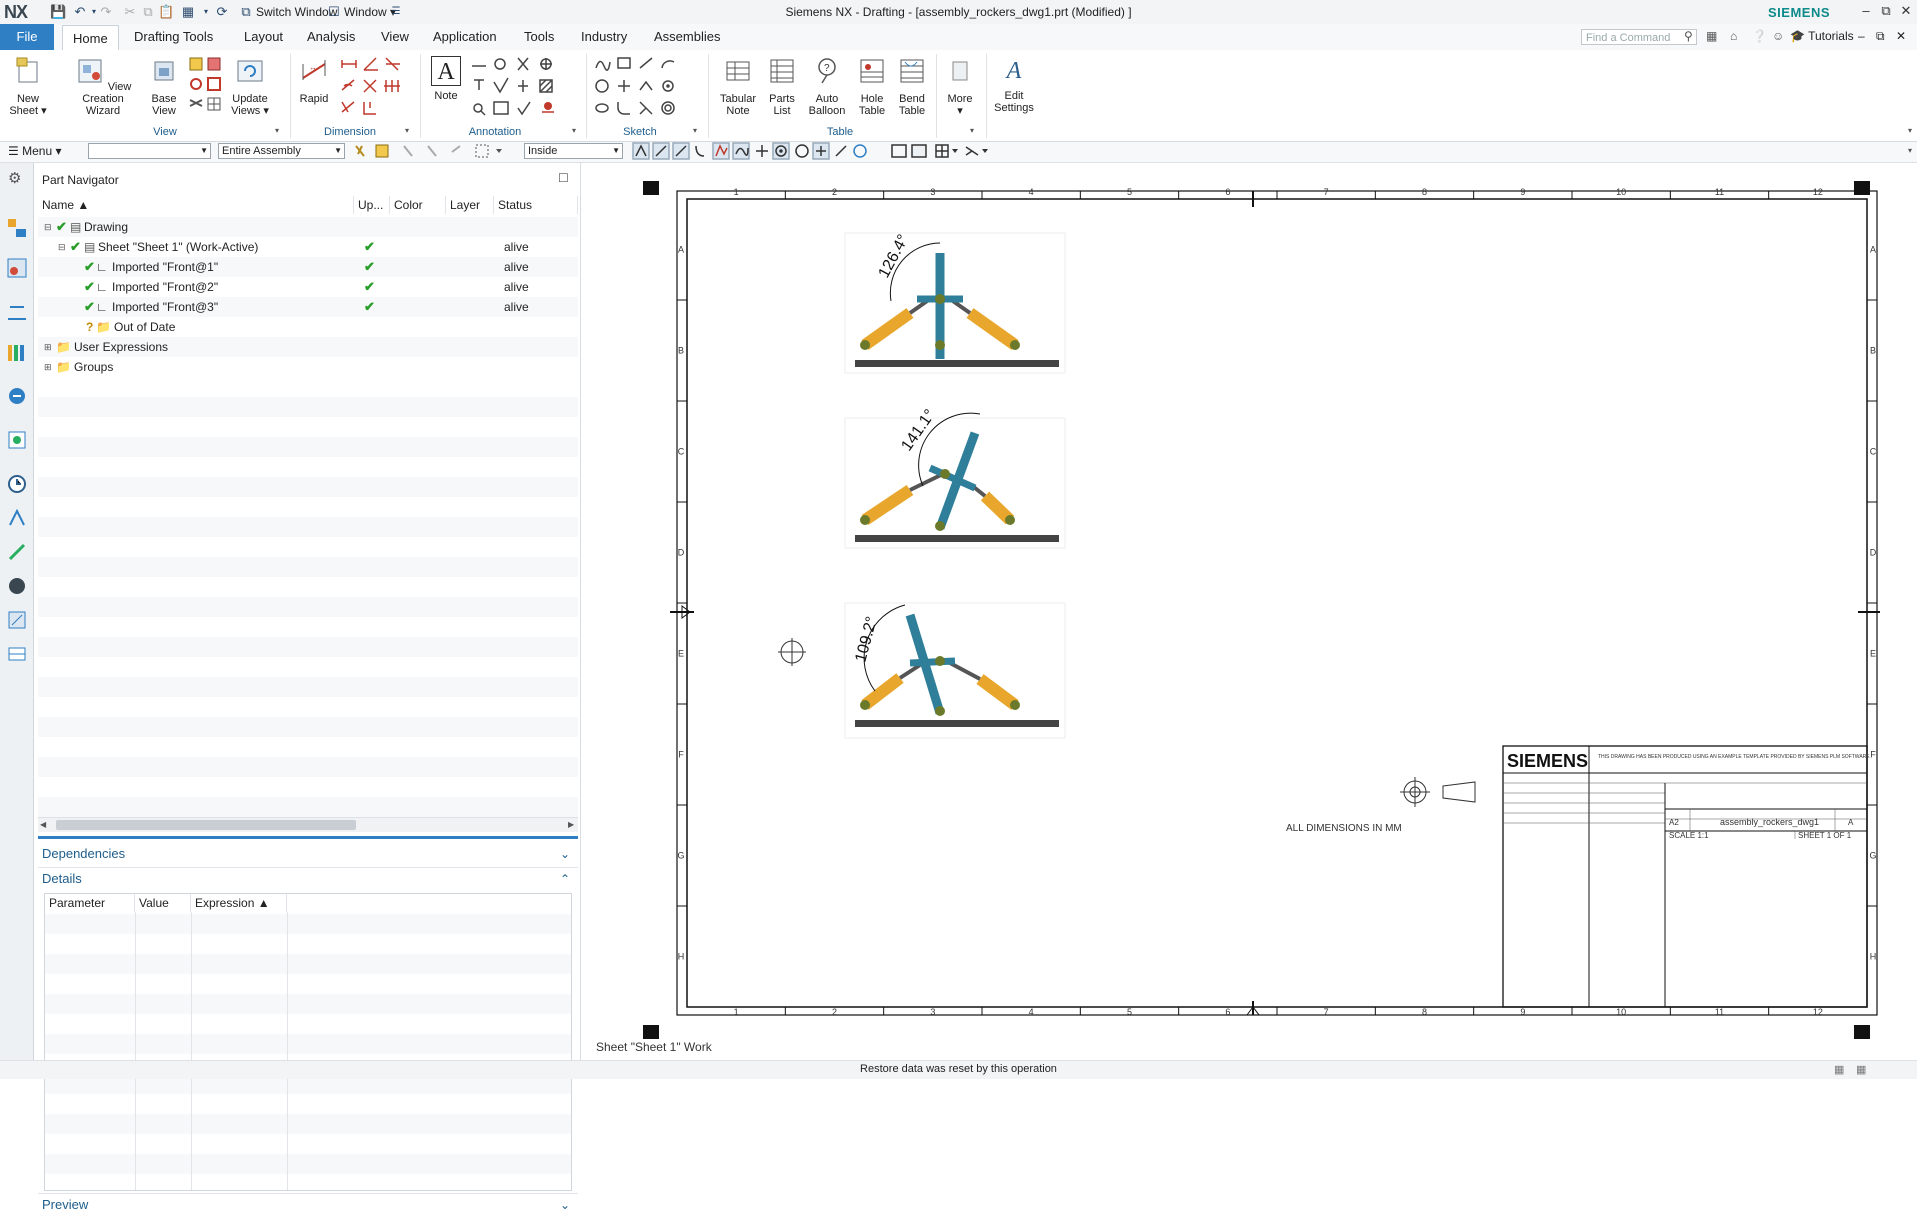  Describe the element at coordinates (499, 151) in the screenshot. I see `rectangle-select-dropdown-icon` at that location.